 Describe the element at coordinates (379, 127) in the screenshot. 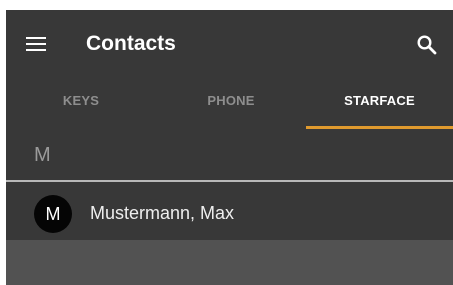

I see `active-tab-indicator` at that location.